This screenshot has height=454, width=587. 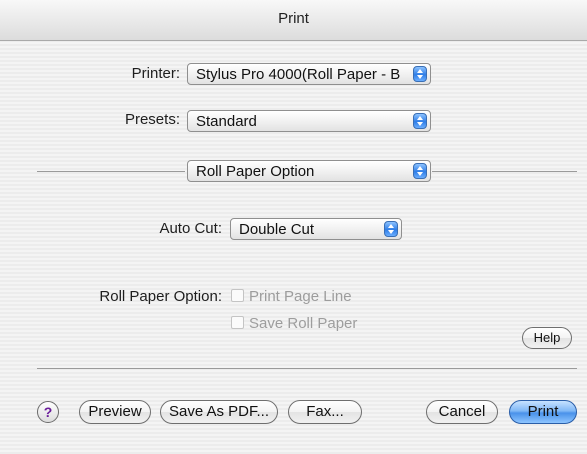 I want to click on printer-label: Printer:, so click(x=155, y=73).